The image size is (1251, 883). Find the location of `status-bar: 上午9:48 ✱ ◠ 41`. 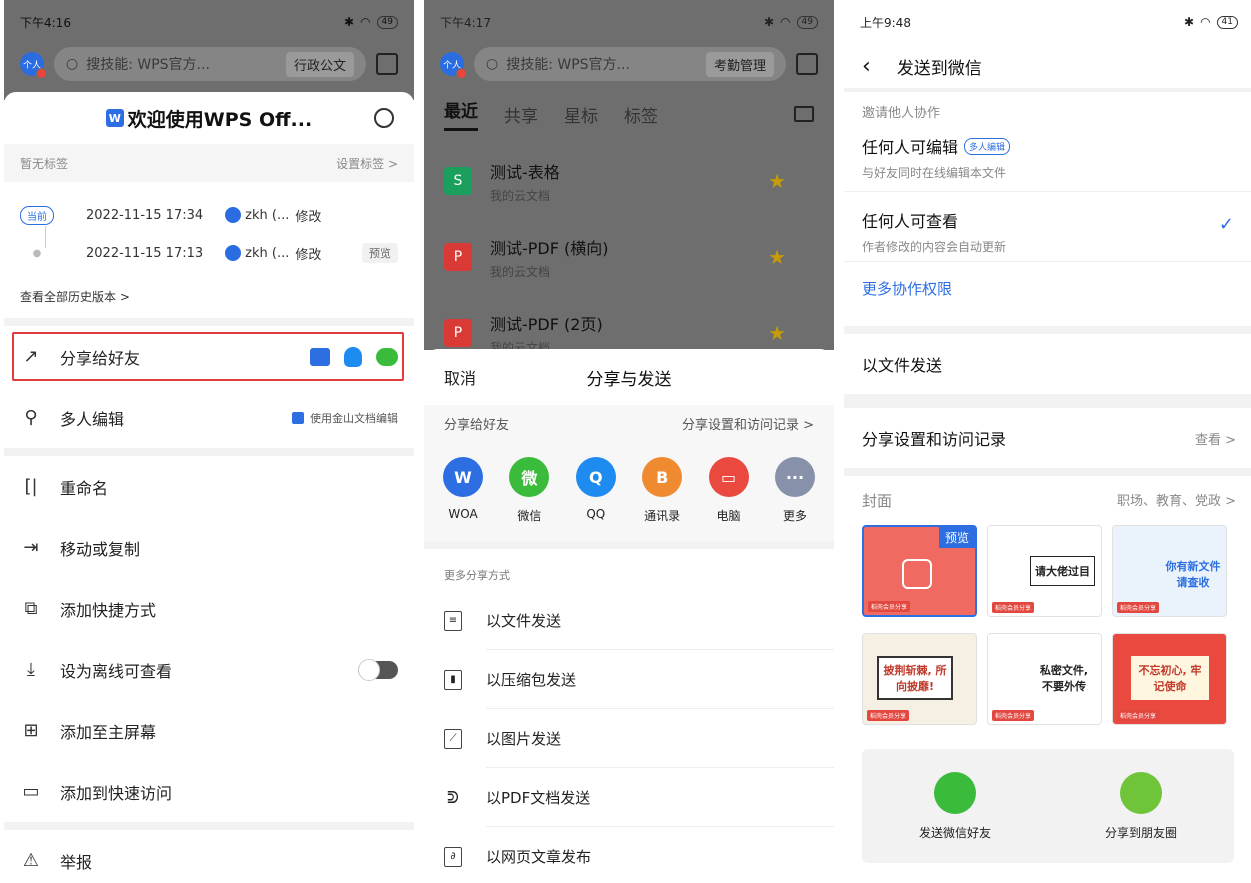

status-bar: 上午9:48 ✱ ◠ 41 is located at coordinates (1047, 22).